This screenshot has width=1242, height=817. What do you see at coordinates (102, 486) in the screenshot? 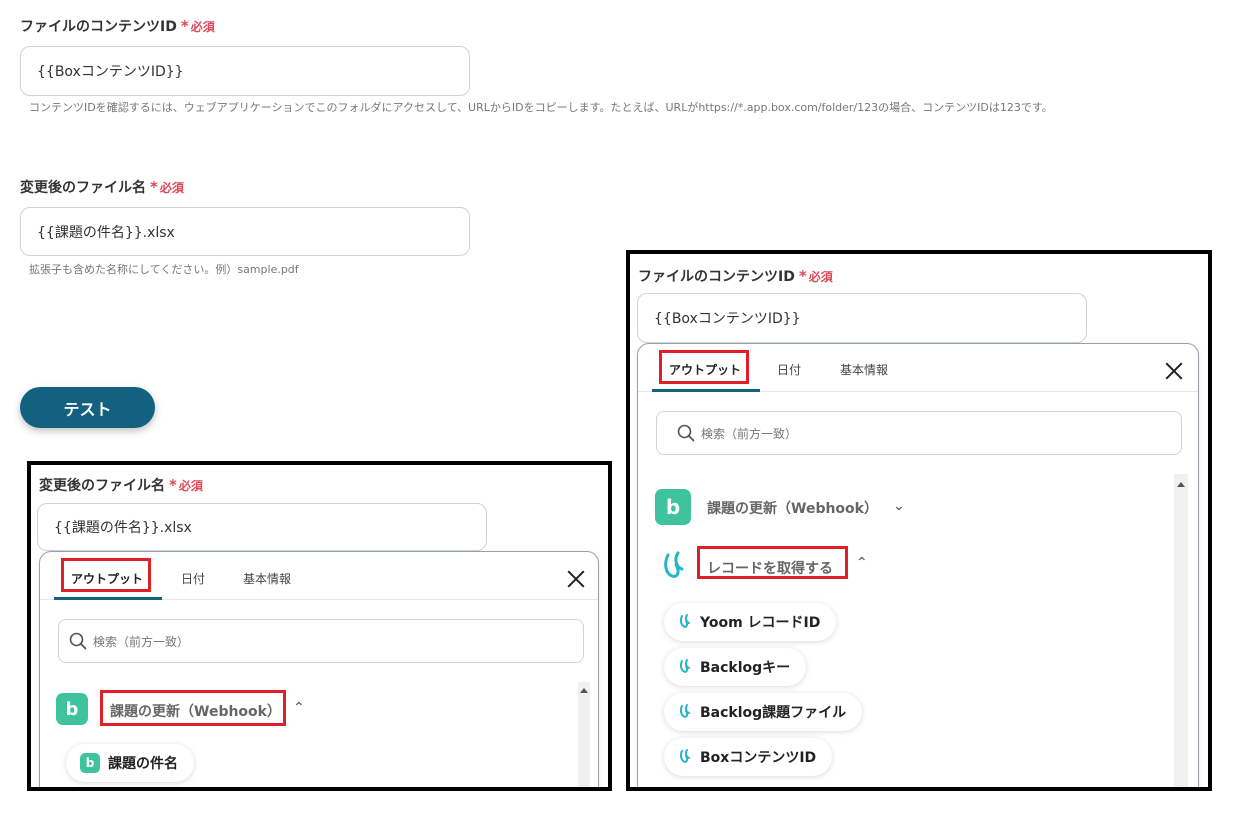
I see `left-filename-label-text: 変更後のファイル名` at bounding box center [102, 486].